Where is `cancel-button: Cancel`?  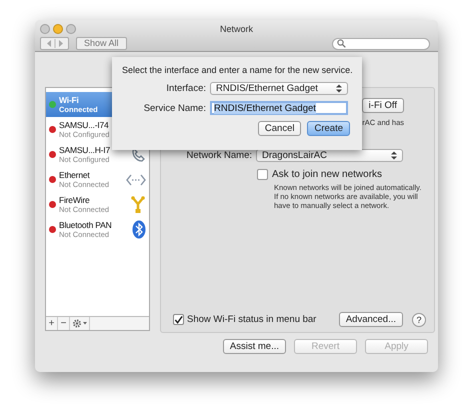
cancel-button: Cancel is located at coordinates (280, 128).